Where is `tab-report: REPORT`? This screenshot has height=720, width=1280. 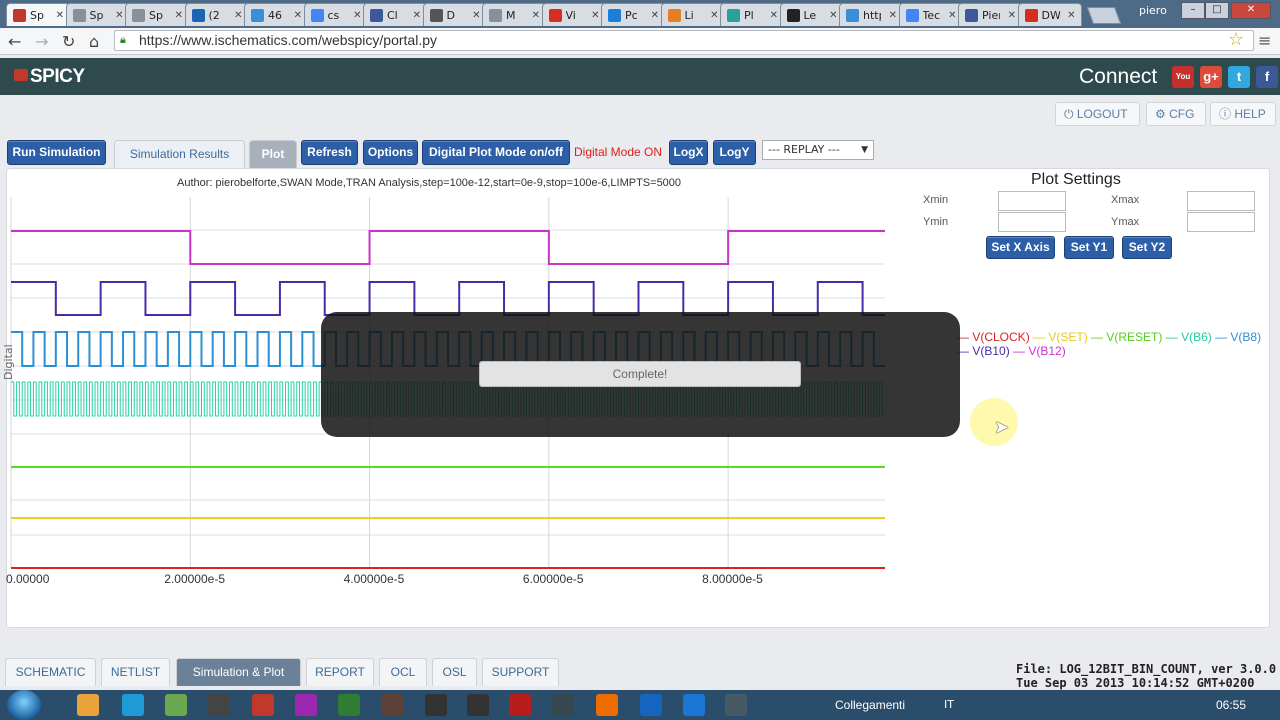
tab-report: REPORT is located at coordinates (340, 672).